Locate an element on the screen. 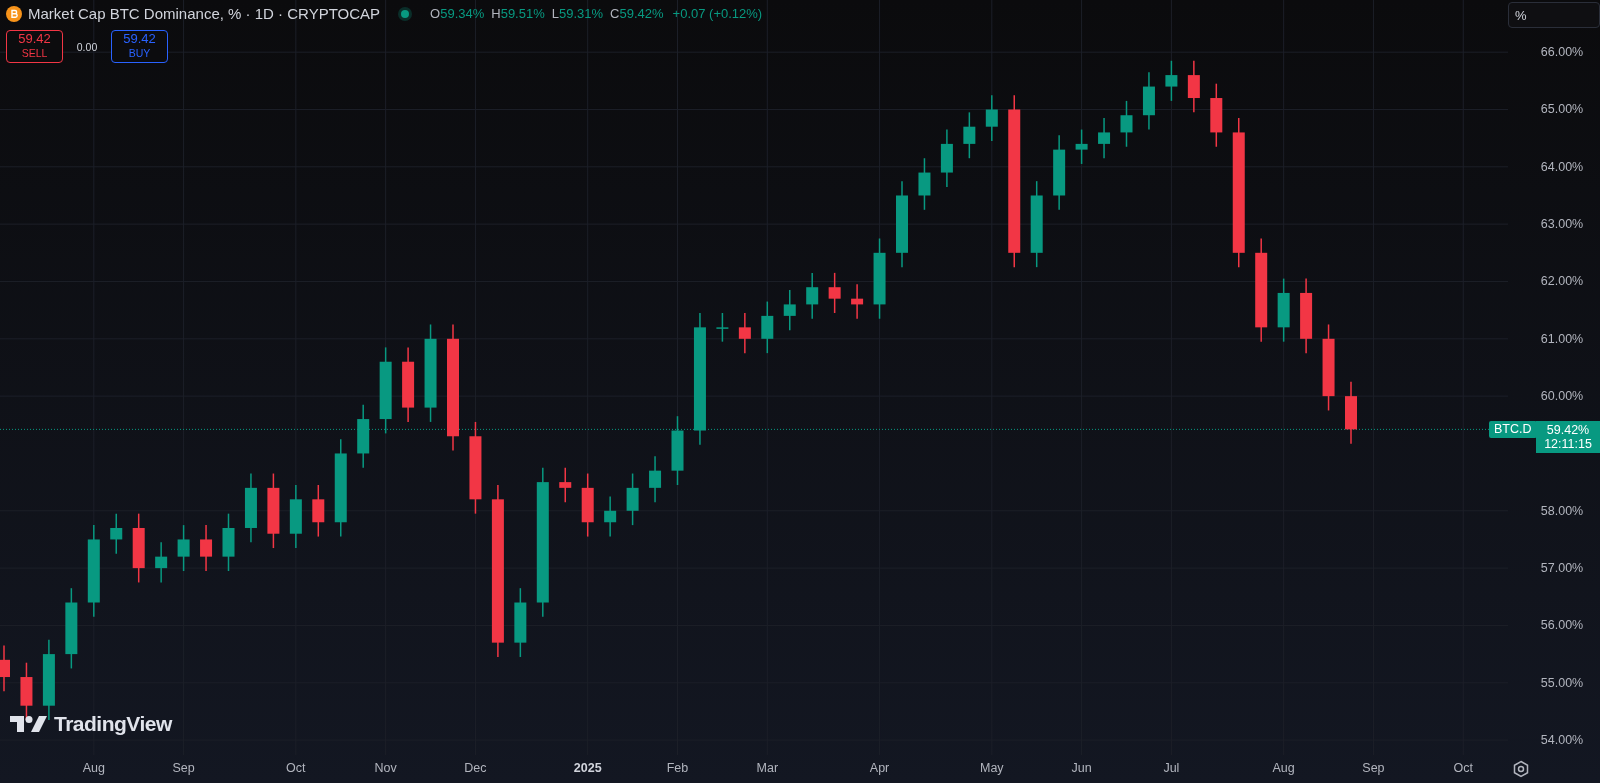 This screenshot has width=1600, height=783. ohlc-value: 59.42% is located at coordinates (641, 13).